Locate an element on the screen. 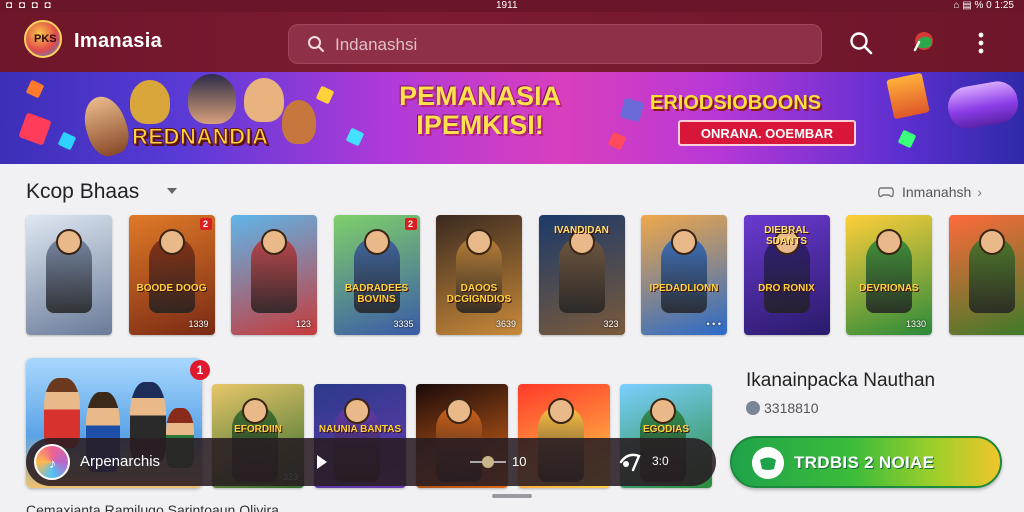 The width and height of the screenshot is (1024, 512). gamepad-icon is located at coordinates (768, 463).